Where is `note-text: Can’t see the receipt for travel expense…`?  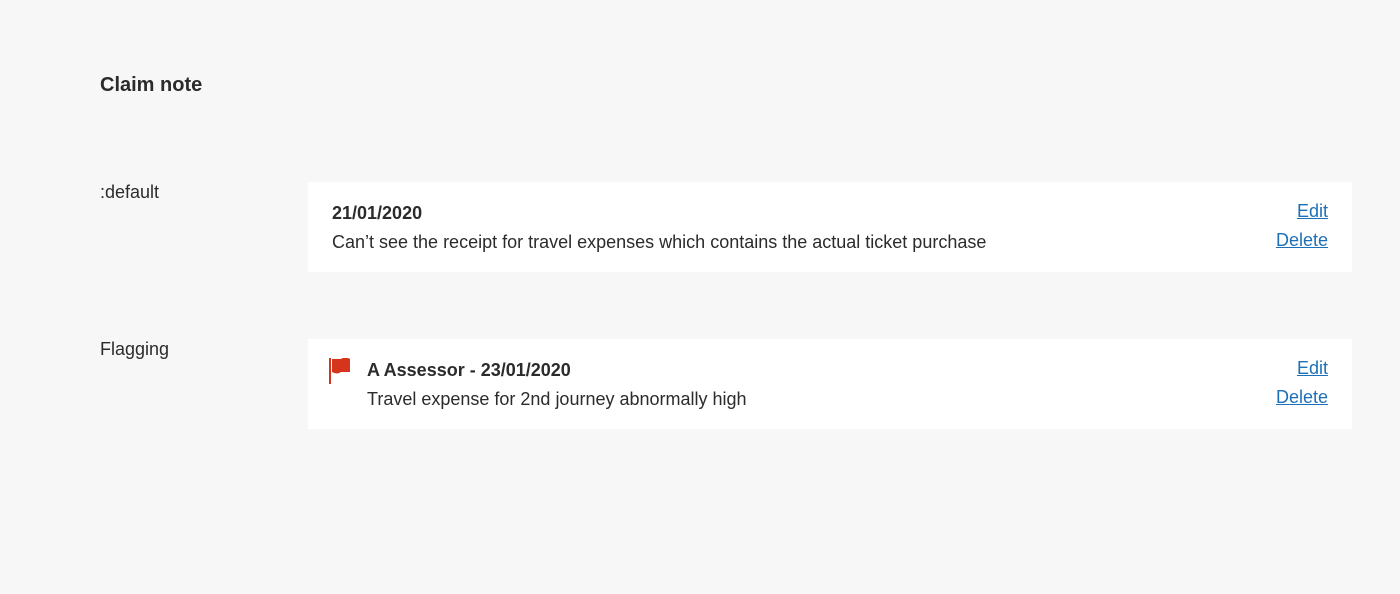 note-text: Can’t see the receipt for travel expense… is located at coordinates (659, 242).